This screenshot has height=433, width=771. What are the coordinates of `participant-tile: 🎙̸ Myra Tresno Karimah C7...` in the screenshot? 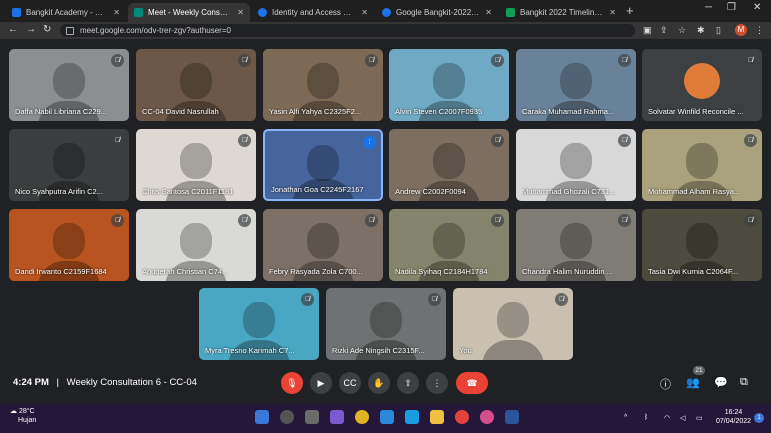 It's located at (259, 324).